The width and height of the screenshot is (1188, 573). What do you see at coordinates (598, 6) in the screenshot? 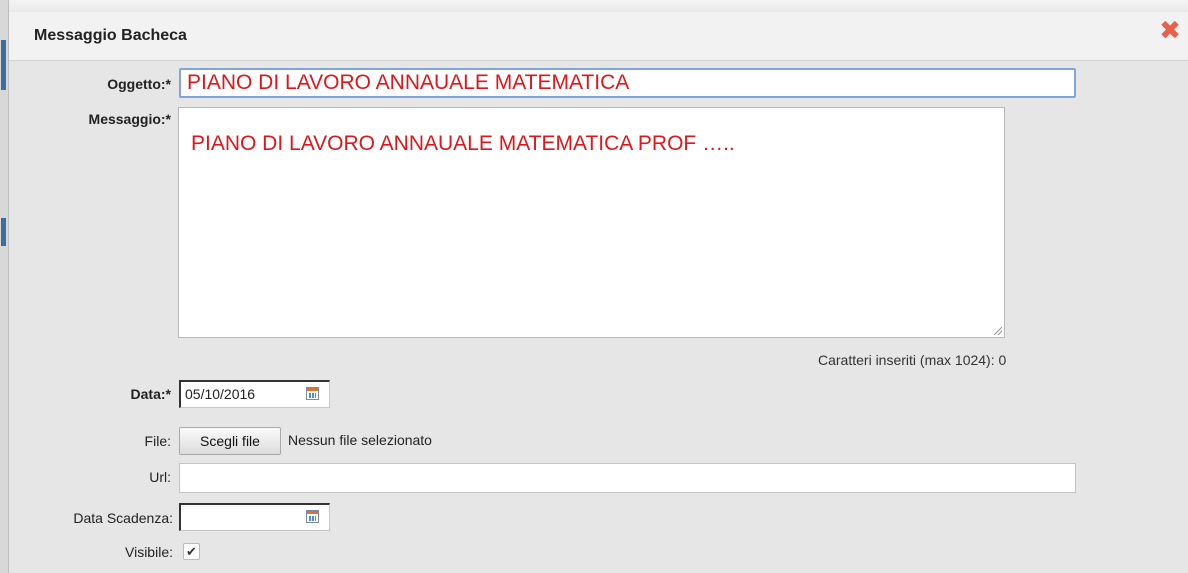
I see `dialog-top-shadow` at bounding box center [598, 6].